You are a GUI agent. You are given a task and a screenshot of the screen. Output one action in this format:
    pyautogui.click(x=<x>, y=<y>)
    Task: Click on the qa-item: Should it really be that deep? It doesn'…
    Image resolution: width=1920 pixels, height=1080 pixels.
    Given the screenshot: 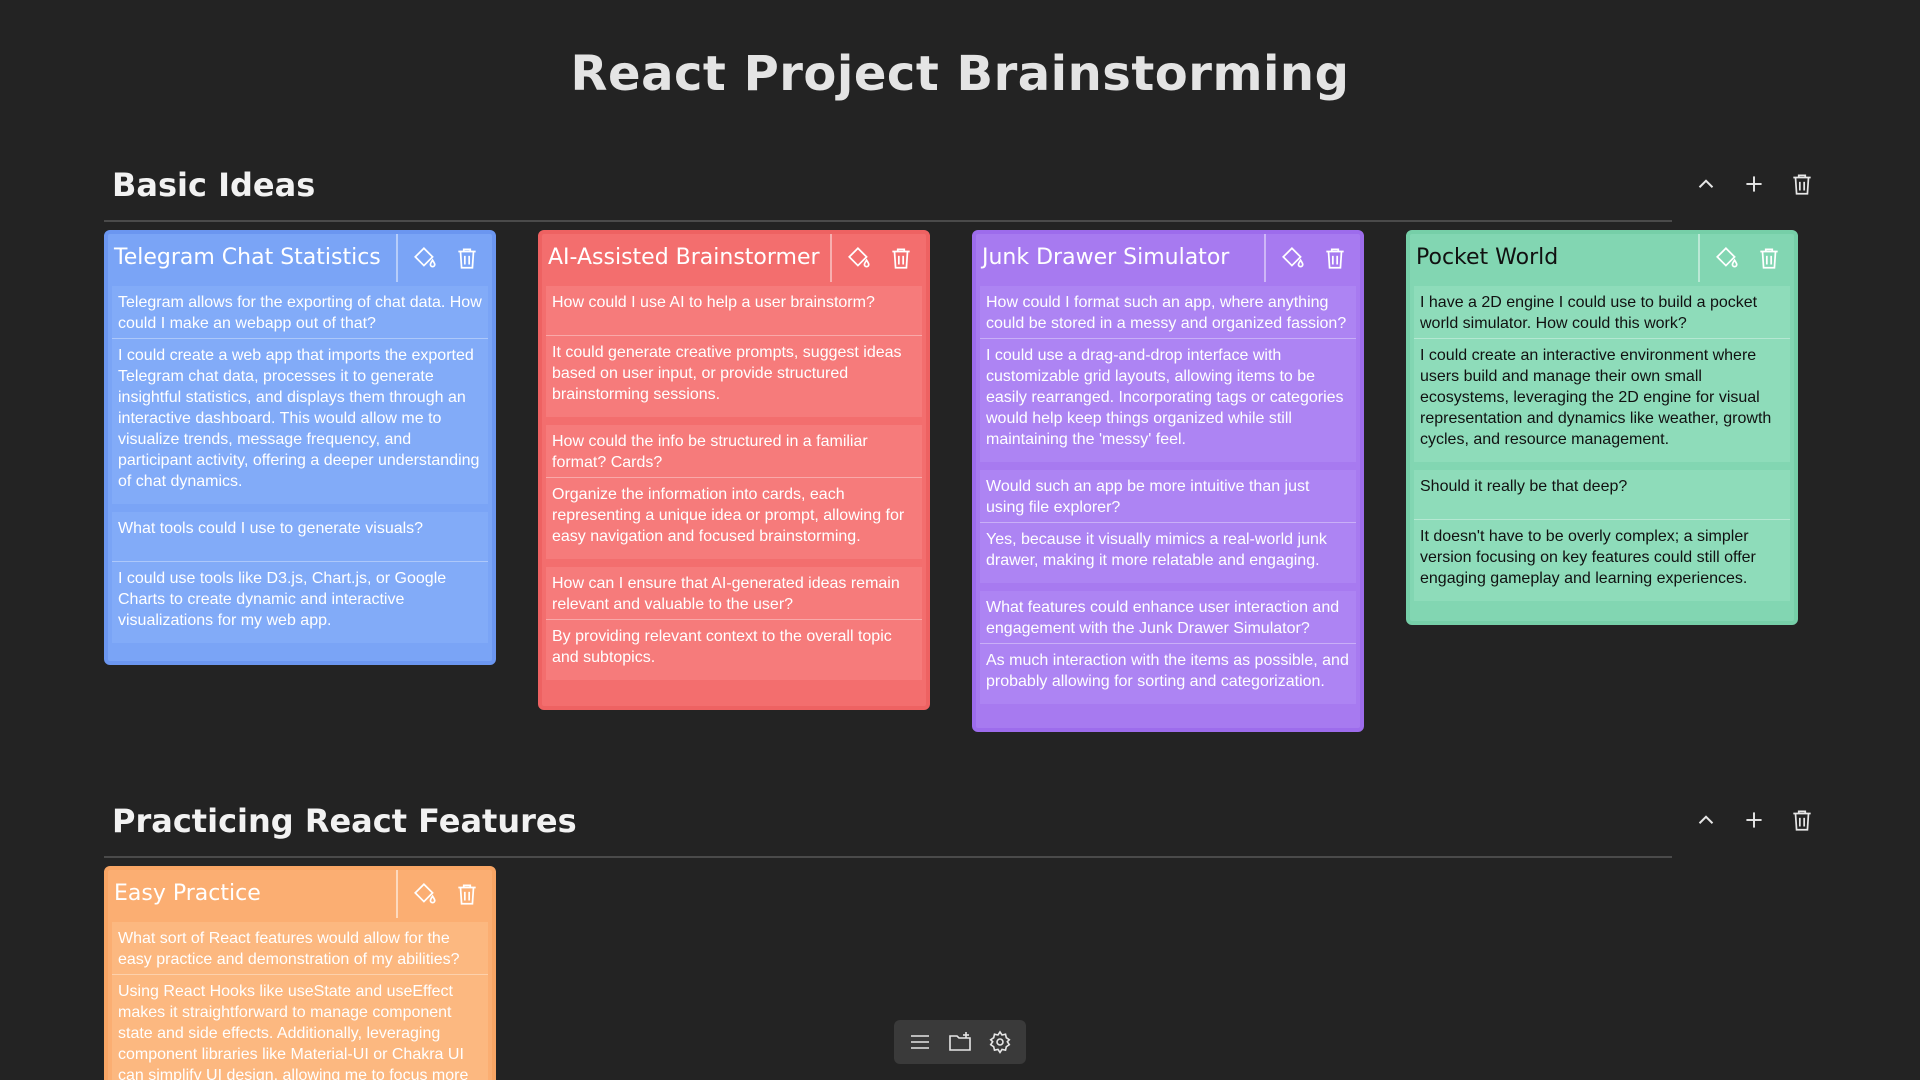 What is the action you would take?
    pyautogui.click(x=1602, y=535)
    